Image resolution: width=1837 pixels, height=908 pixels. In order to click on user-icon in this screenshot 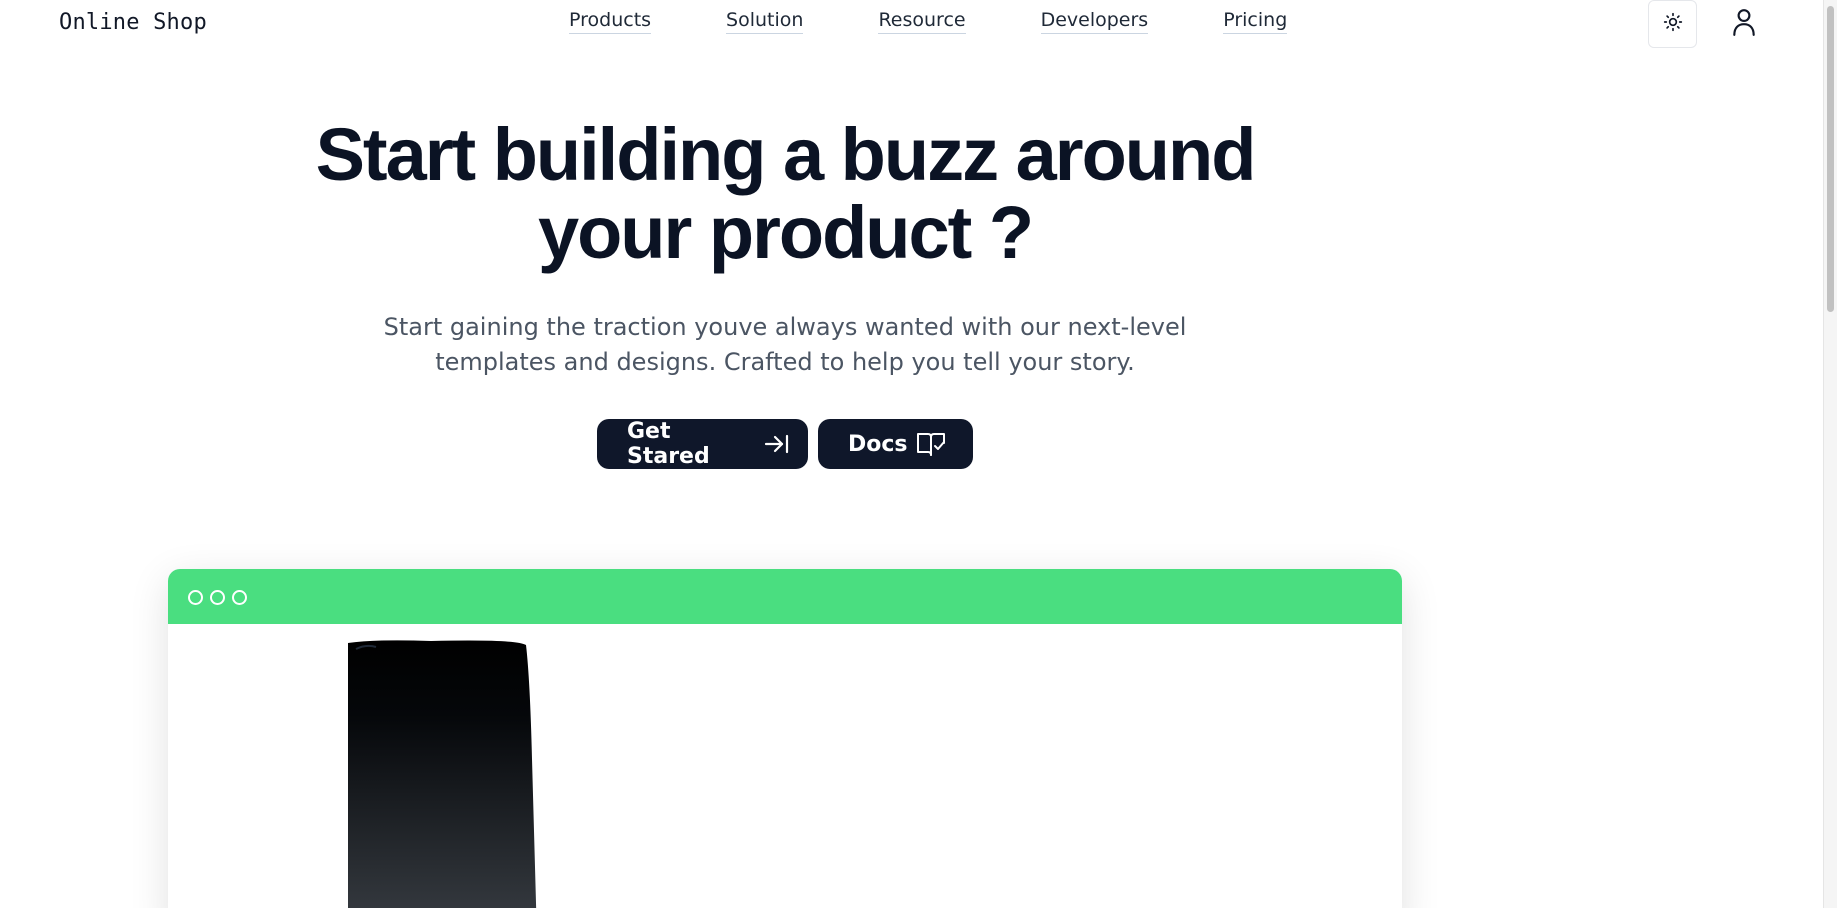, I will do `click(1744, 24)`.